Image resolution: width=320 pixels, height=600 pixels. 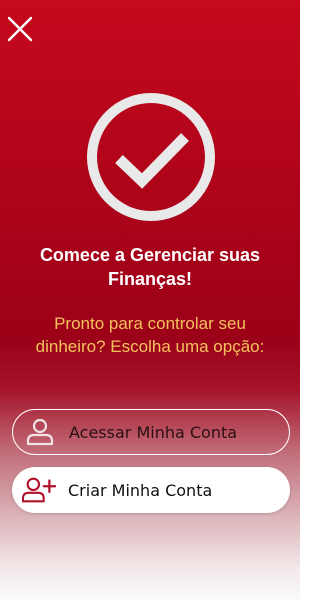 What do you see at coordinates (150, 279) in the screenshot?
I see `title-line-2: Finanças!` at bounding box center [150, 279].